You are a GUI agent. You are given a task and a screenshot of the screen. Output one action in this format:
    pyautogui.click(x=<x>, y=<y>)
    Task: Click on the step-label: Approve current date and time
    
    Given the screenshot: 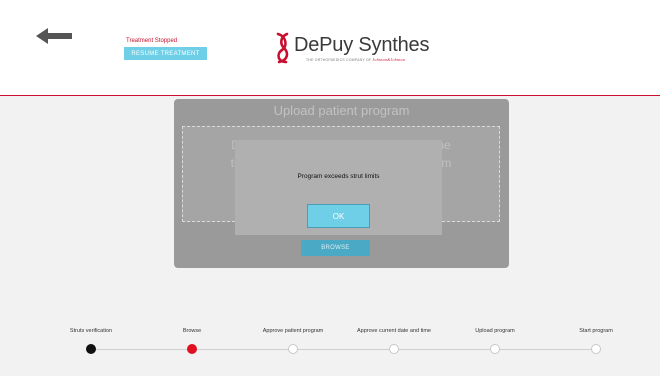 What is the action you would take?
    pyautogui.click(x=394, y=331)
    